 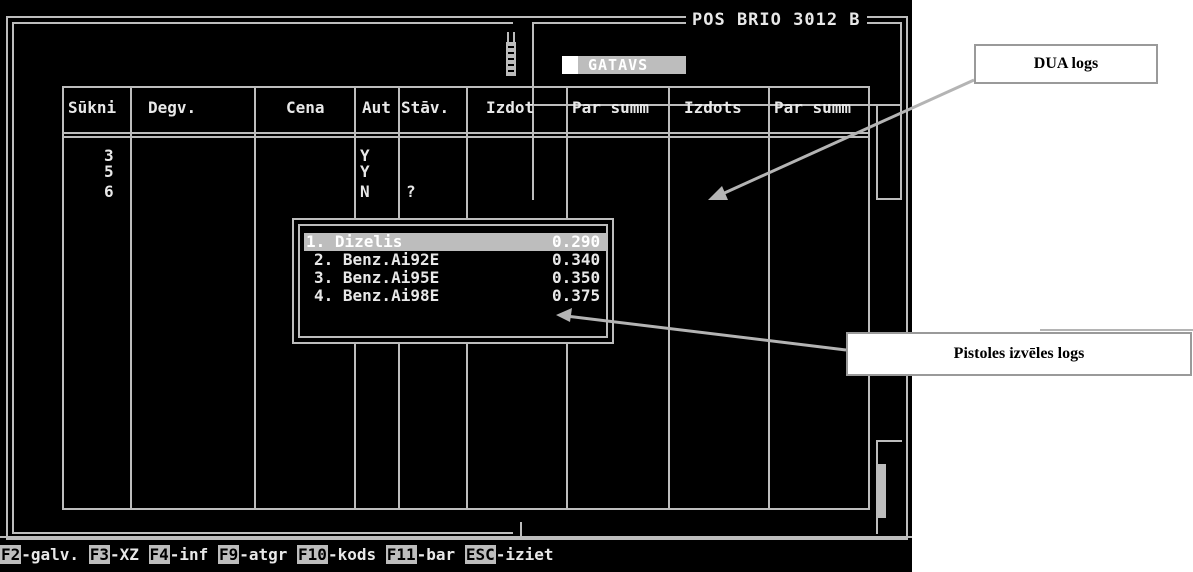 What do you see at coordinates (847, 137) in the screenshot?
I see `dua-arrow-line` at bounding box center [847, 137].